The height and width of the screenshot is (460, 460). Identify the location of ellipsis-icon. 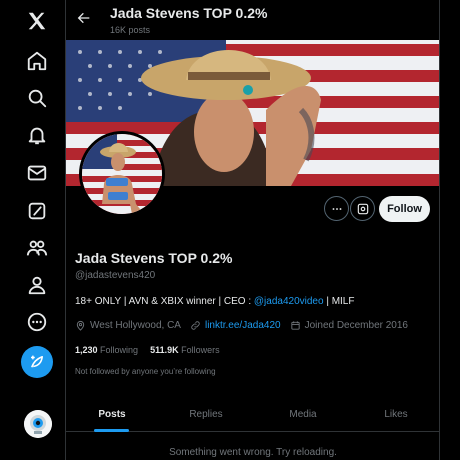
(336, 208).